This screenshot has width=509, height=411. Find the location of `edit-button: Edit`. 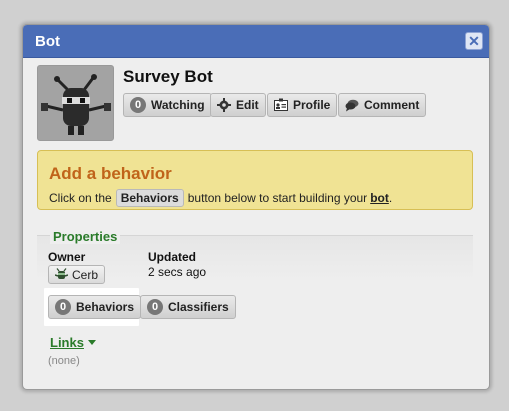

edit-button: Edit is located at coordinates (238, 105).